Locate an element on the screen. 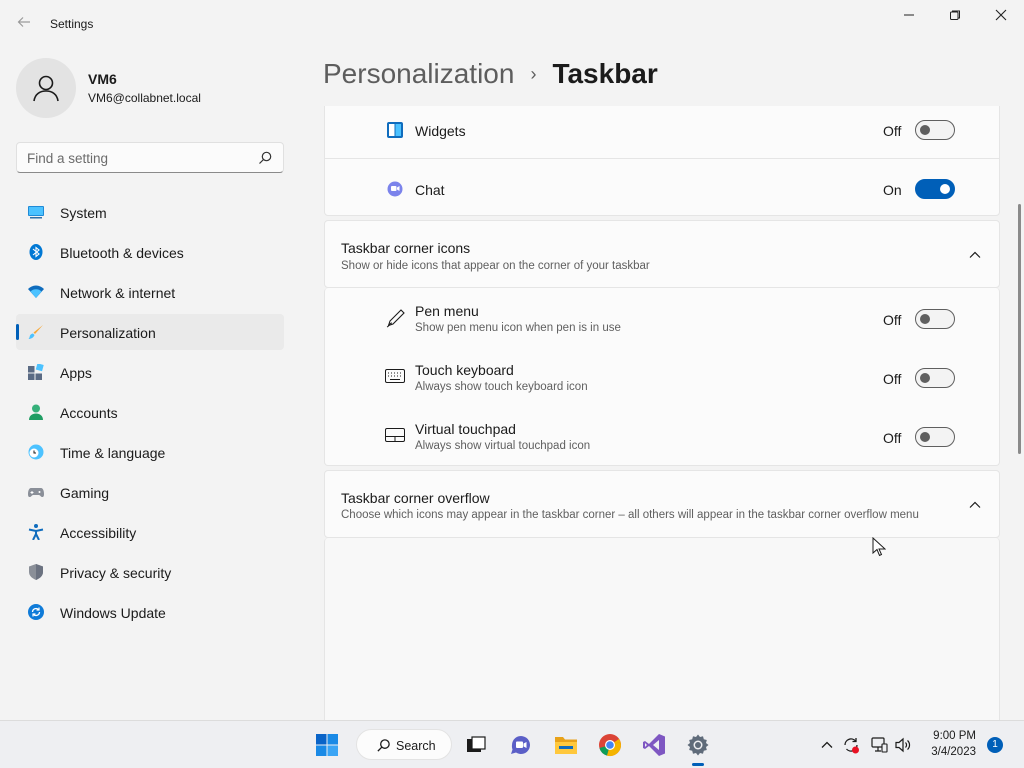 Image resolution: width=1024 pixels, height=768 pixels. close-icon is located at coordinates (1001, 15).